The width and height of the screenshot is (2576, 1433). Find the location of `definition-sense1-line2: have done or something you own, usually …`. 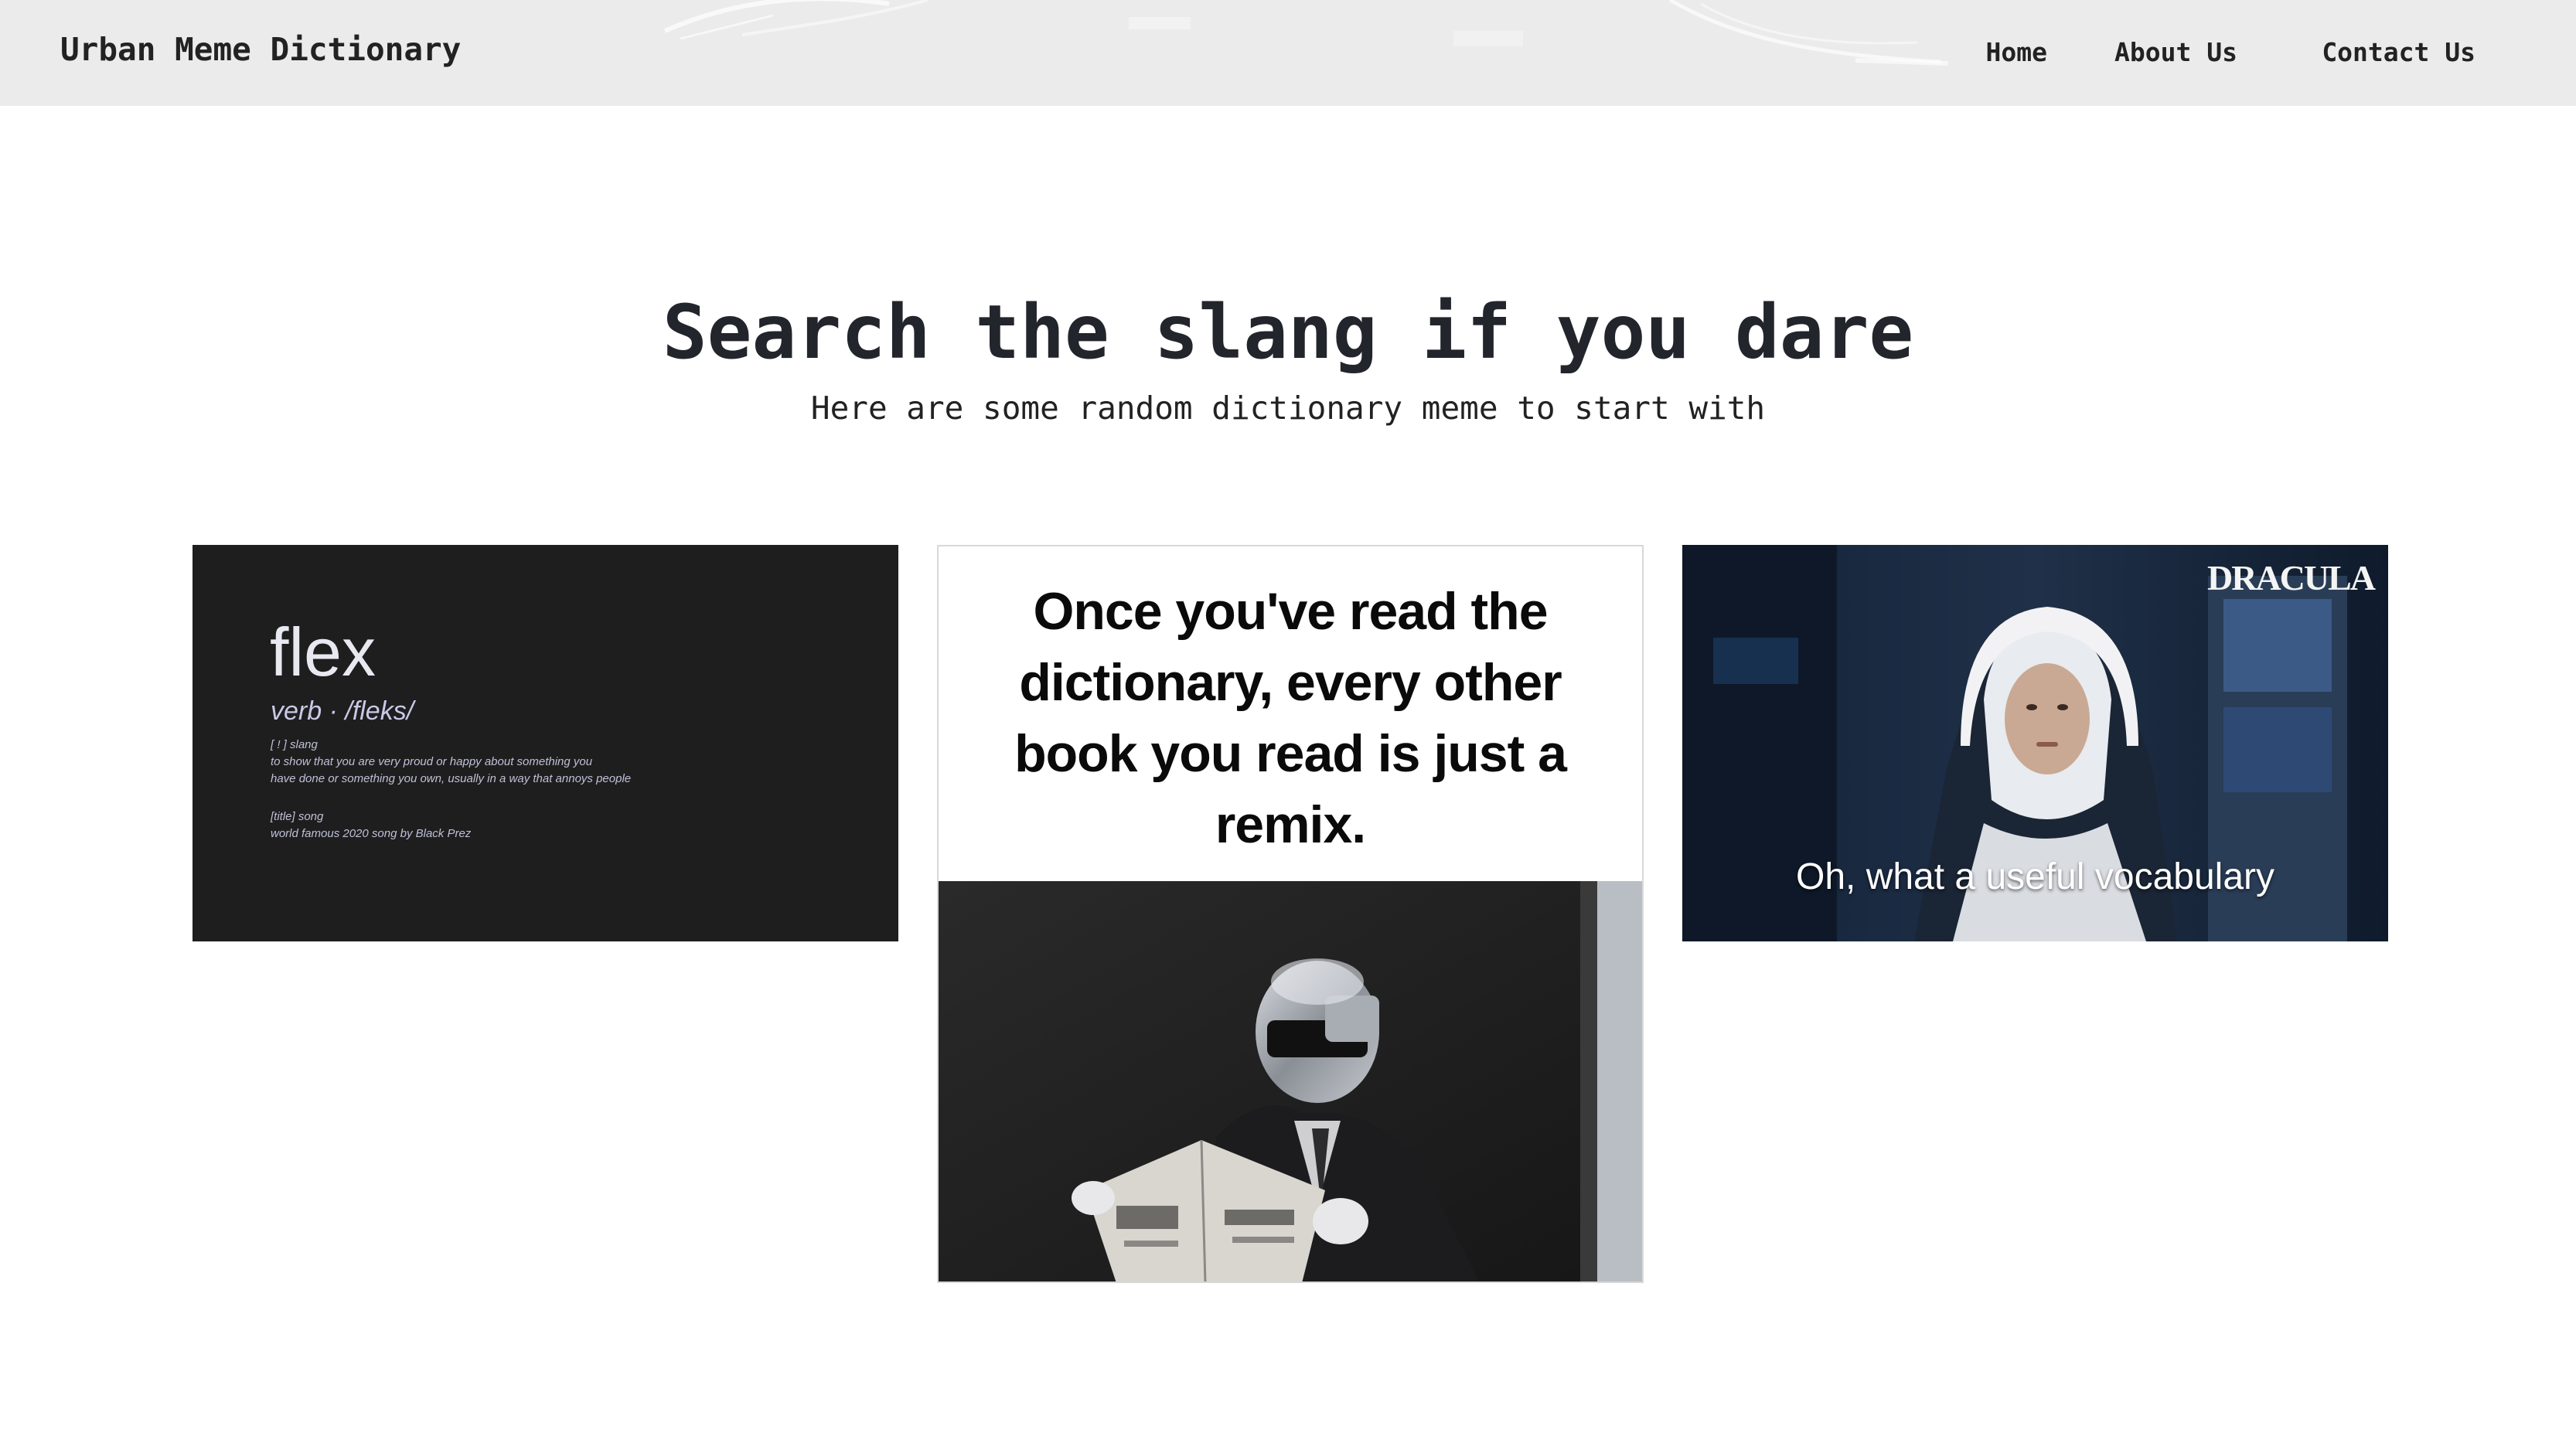

definition-sense1-line2: have done or something you own, usually … is located at coordinates (451, 779).